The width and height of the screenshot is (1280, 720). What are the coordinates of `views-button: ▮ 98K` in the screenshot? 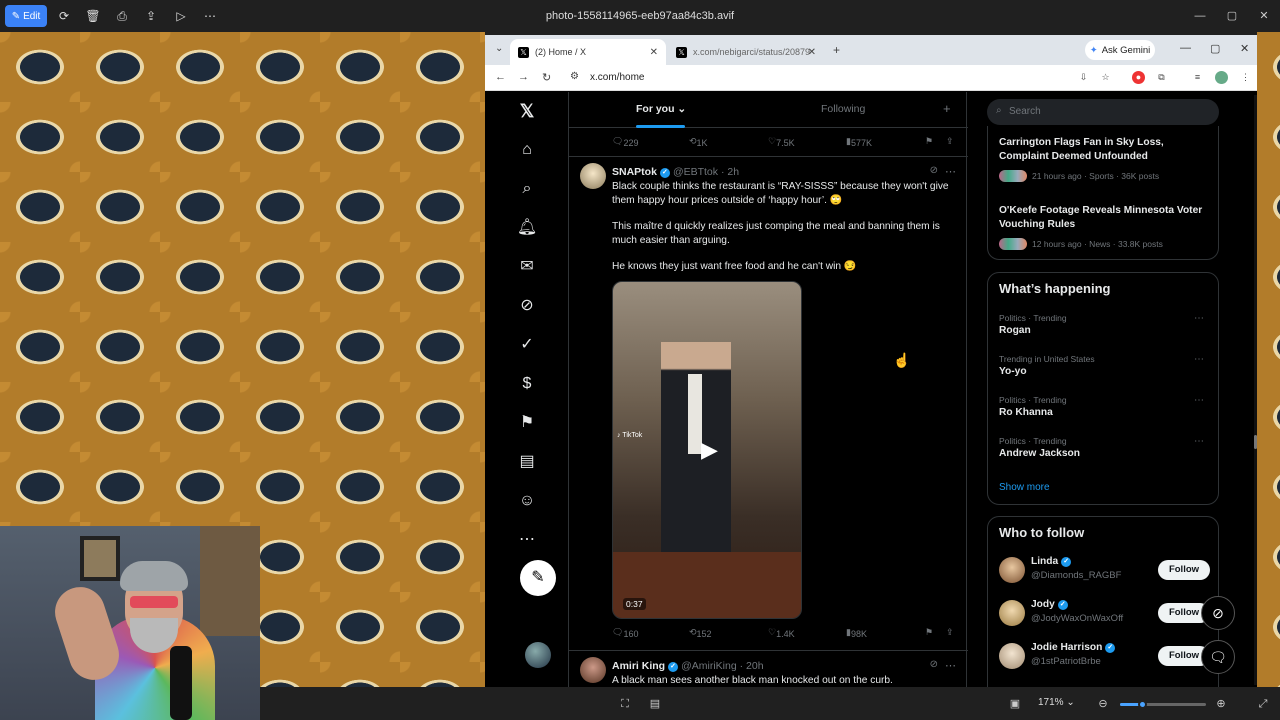 It's located at (856, 633).